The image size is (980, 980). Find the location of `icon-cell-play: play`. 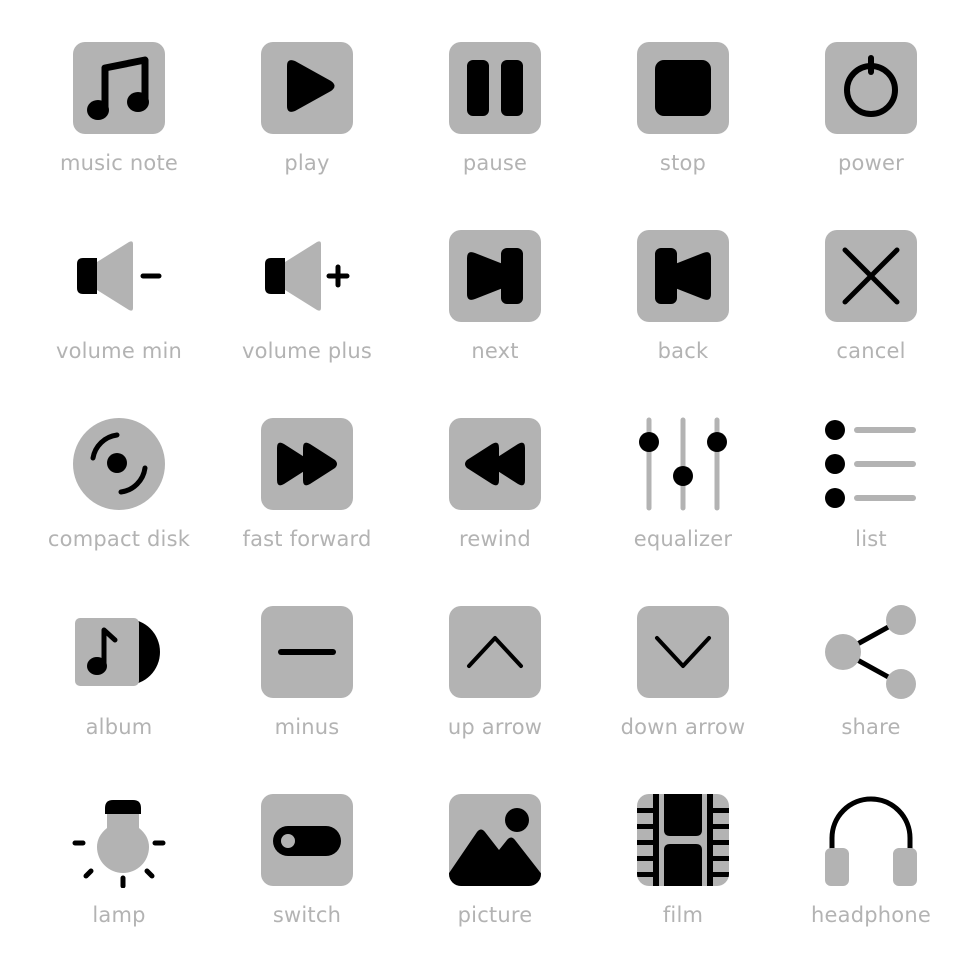

icon-cell-play: play is located at coordinates (307, 134).